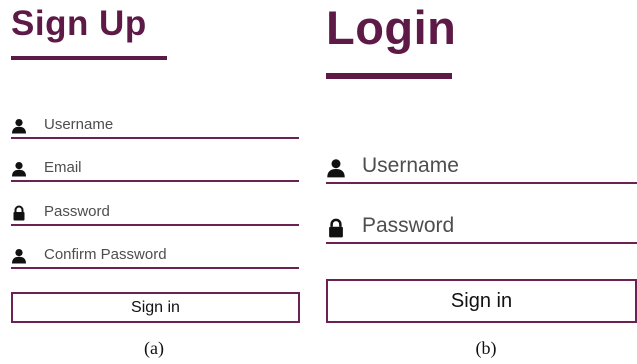  Describe the element at coordinates (481, 301) in the screenshot. I see `login-sign-in-button: Sign in` at that location.